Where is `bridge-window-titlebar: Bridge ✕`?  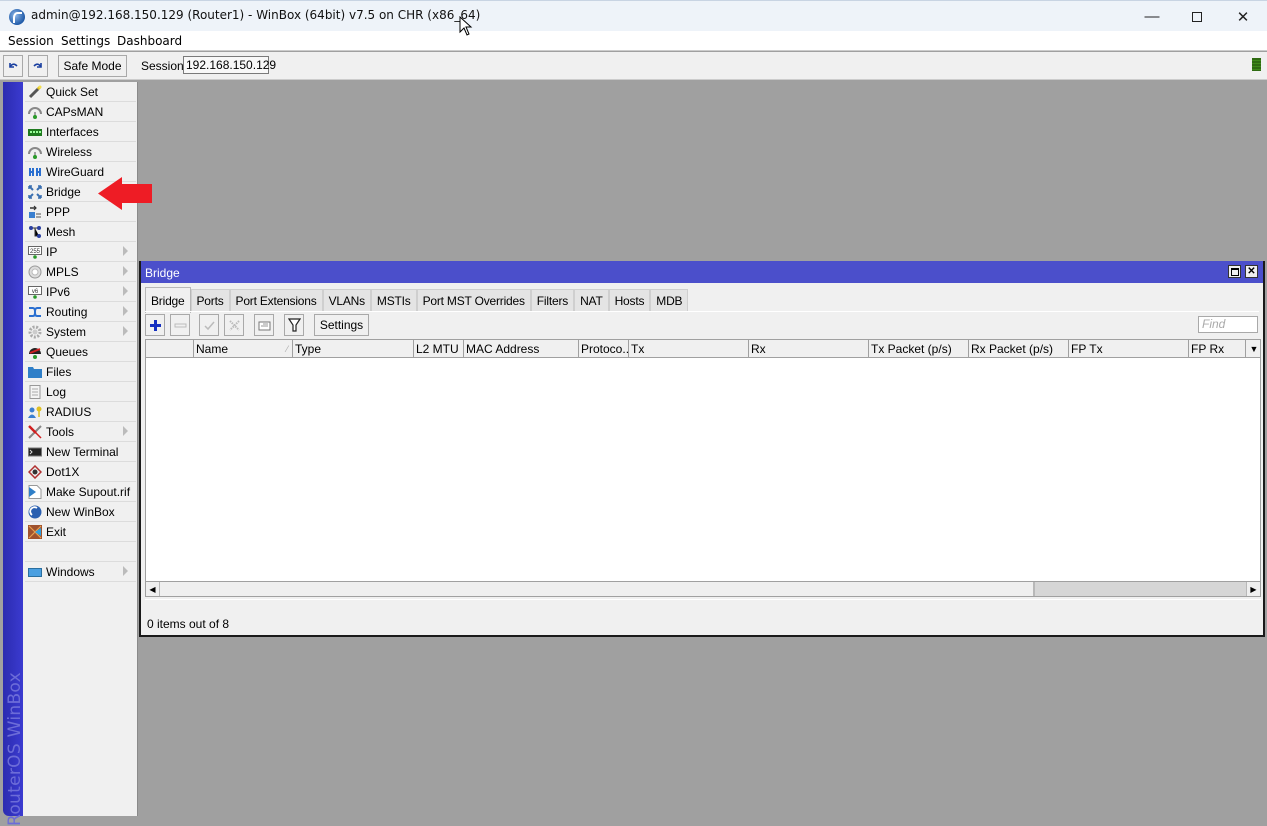
bridge-window-titlebar: Bridge ✕ is located at coordinates (702, 272).